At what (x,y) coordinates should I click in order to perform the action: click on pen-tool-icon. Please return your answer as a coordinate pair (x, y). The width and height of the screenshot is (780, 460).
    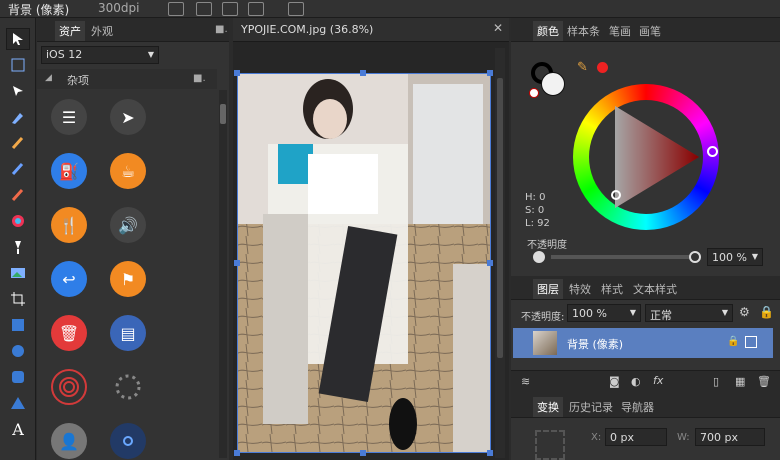
    Looking at the image, I should click on (18, 117).